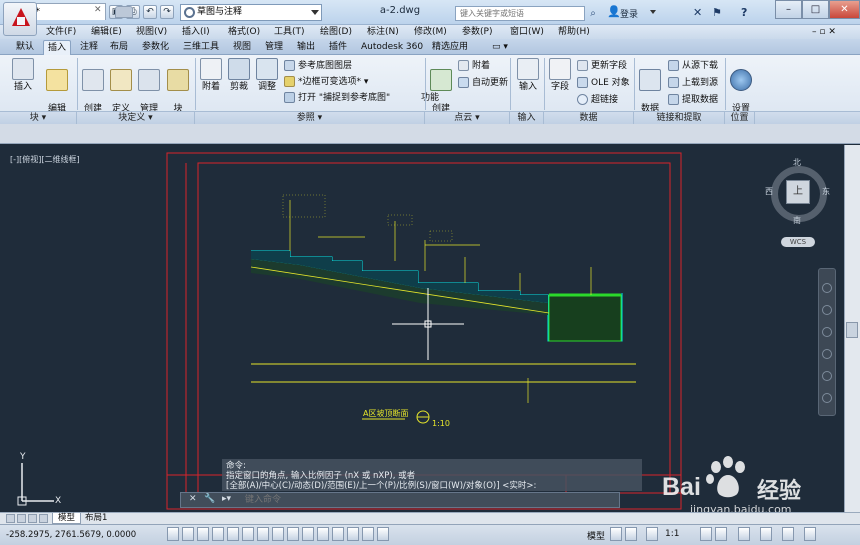 Image resolution: width=860 pixels, height=545 pixels. I want to click on user-icon: 👤, so click(614, 11).